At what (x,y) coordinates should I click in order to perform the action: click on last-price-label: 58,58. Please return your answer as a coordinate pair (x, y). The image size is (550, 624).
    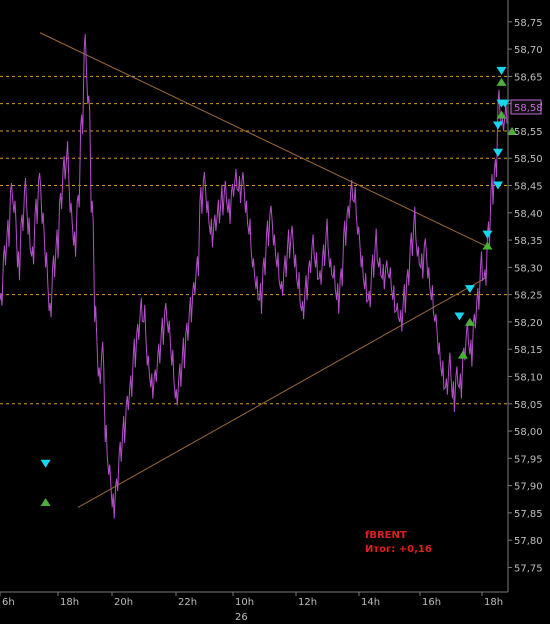
    Looking at the image, I should click on (528, 108).